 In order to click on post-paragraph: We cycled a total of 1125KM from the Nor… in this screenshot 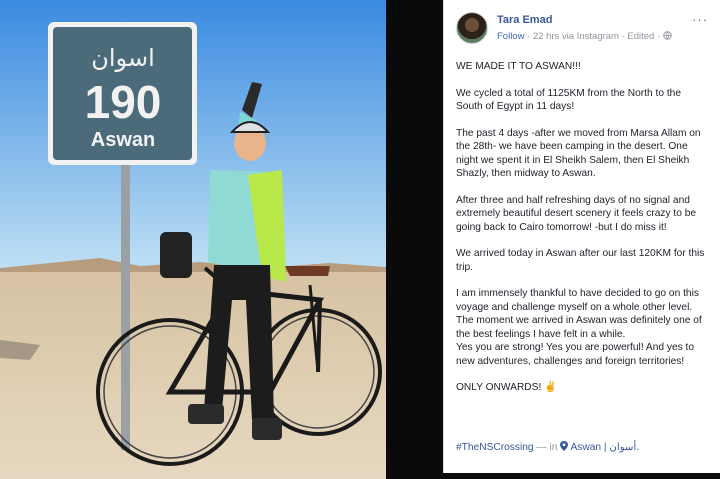, I will do `click(568, 100)`.